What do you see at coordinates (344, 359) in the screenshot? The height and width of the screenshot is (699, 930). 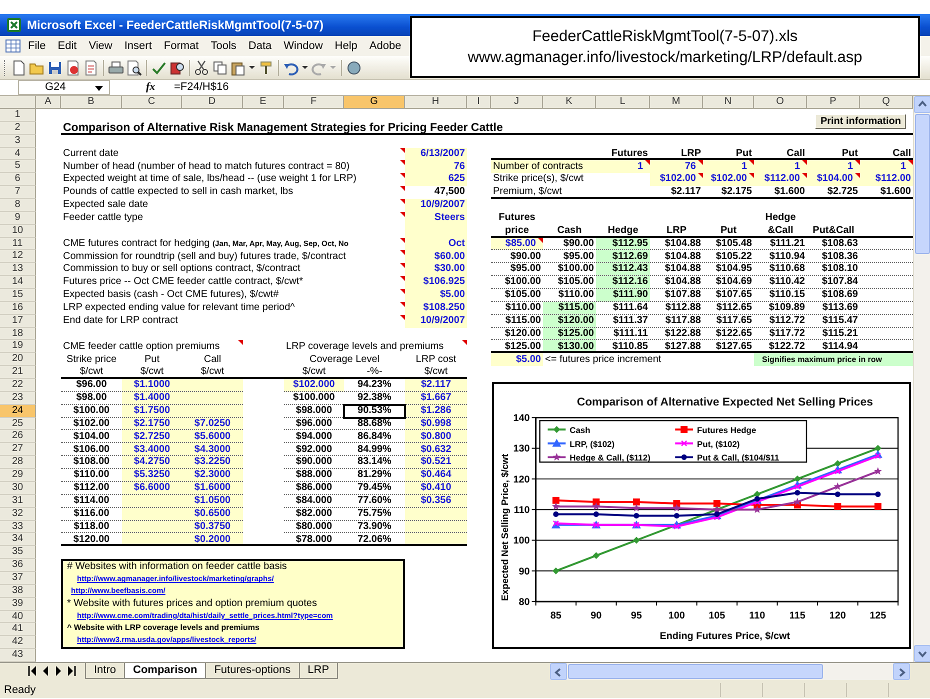 I see `table-cell-text: Coverage Level` at bounding box center [344, 359].